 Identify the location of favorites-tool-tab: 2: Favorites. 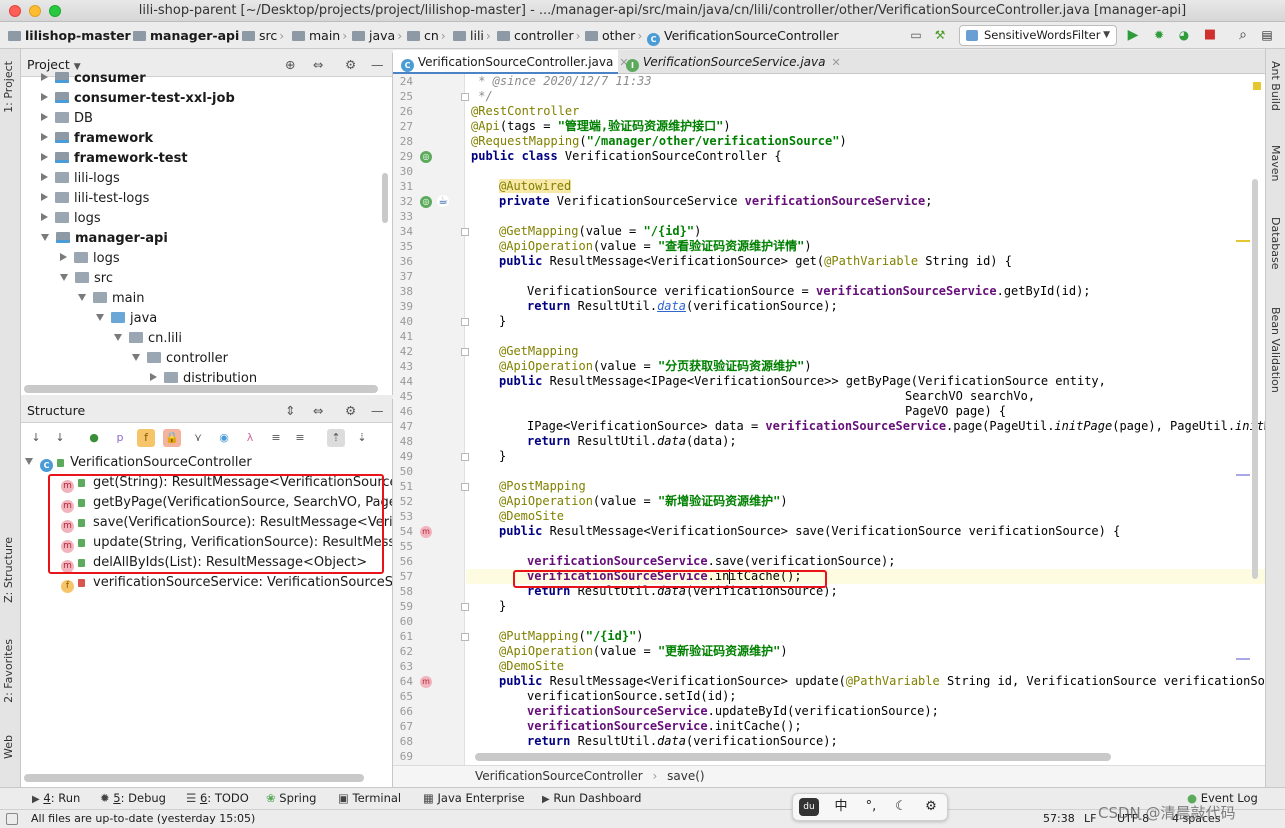
(8, 671).